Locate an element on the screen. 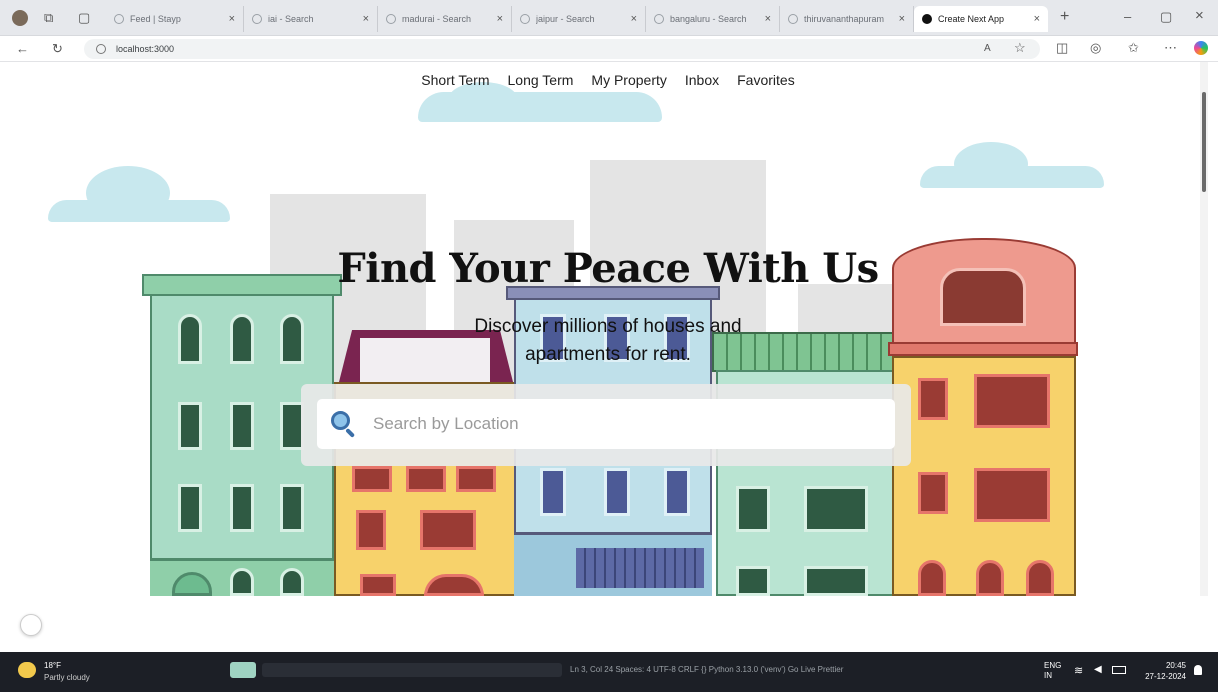  nav-inbox: Inbox is located at coordinates (702, 80).